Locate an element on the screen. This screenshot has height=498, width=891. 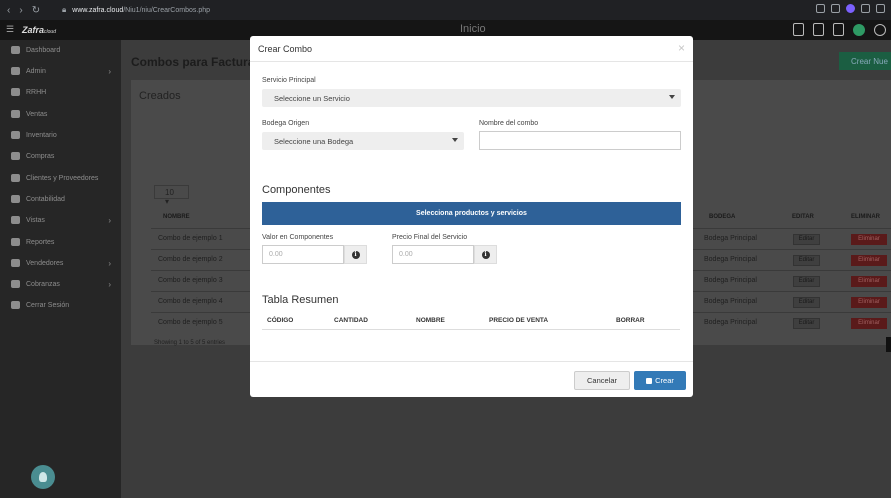
precio-final-label: Precio Final del Servicio is located at coordinates (430, 237).